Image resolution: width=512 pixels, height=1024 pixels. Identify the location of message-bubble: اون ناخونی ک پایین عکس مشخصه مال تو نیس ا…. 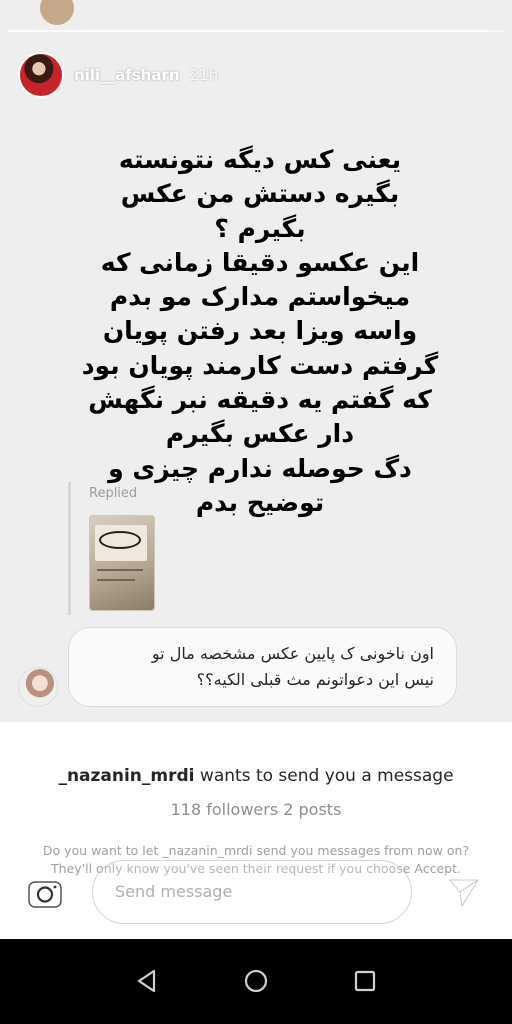
(262, 667).